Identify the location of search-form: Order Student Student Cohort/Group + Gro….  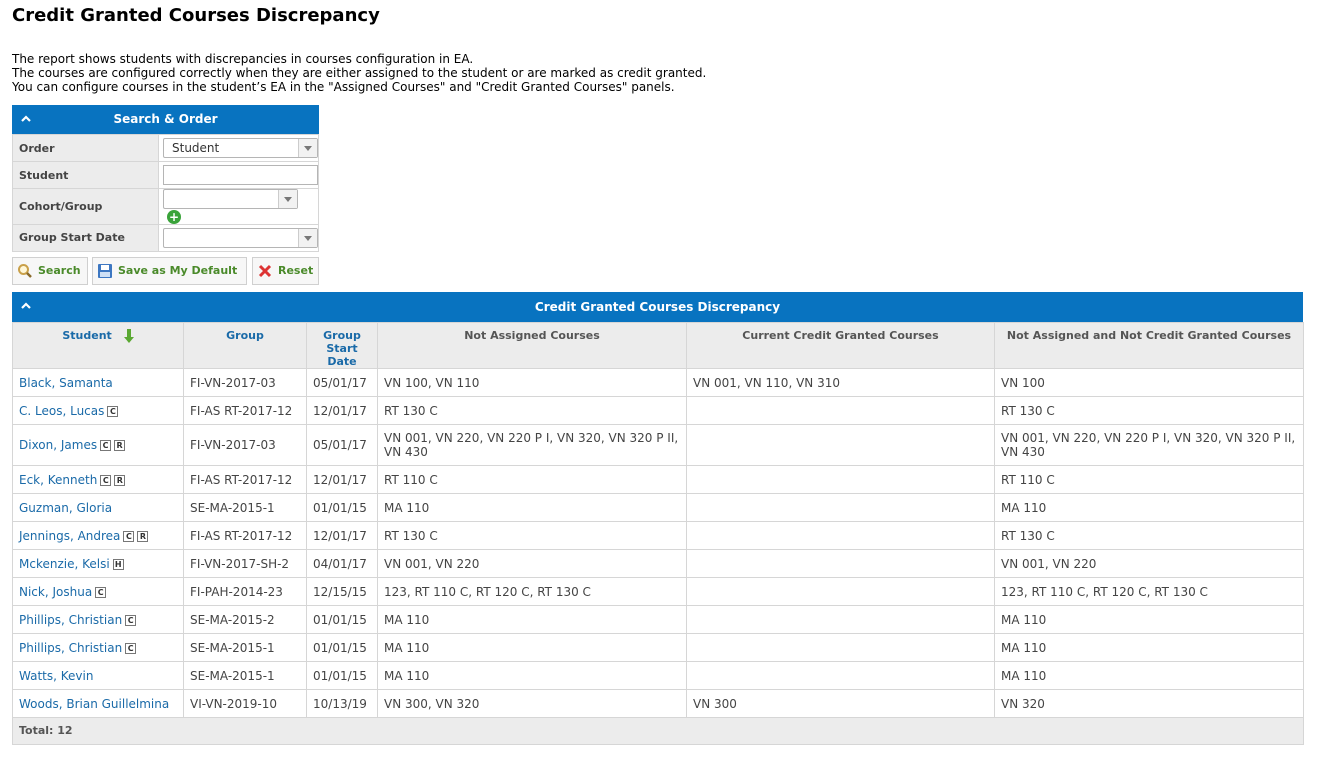
(165, 193).